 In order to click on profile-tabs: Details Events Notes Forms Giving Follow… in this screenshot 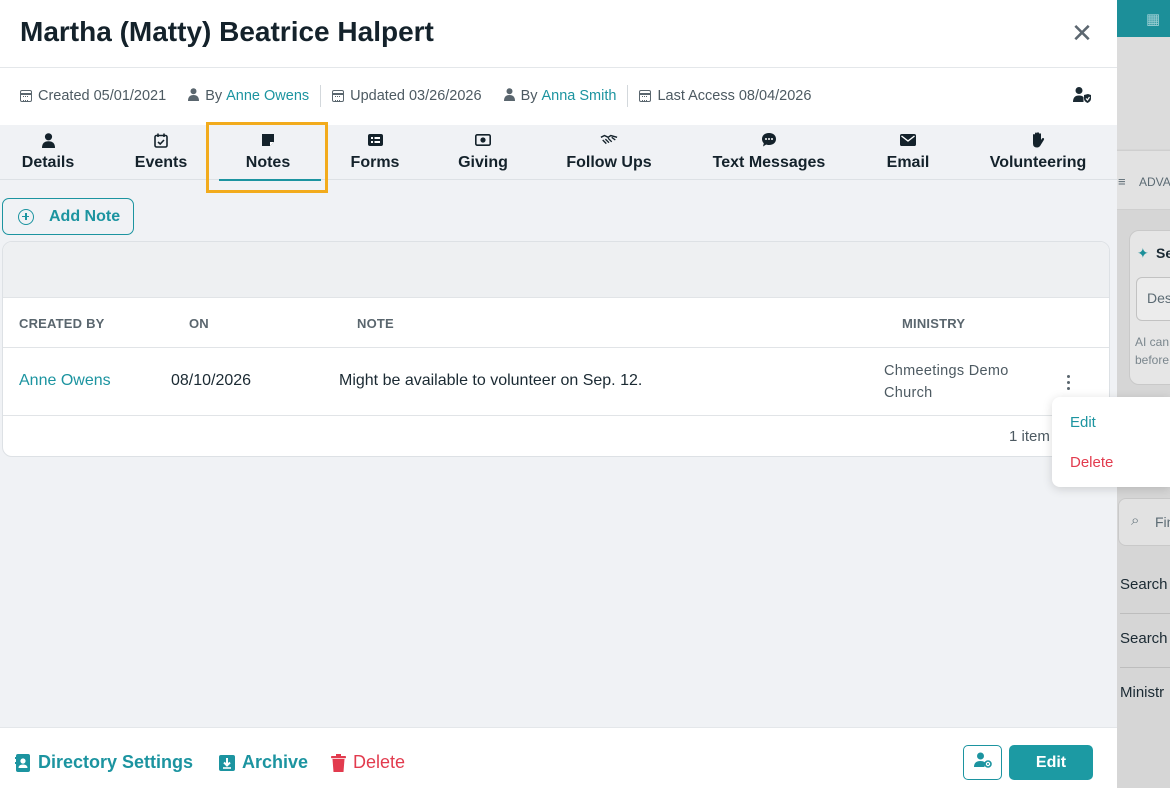, I will do `click(558, 153)`.